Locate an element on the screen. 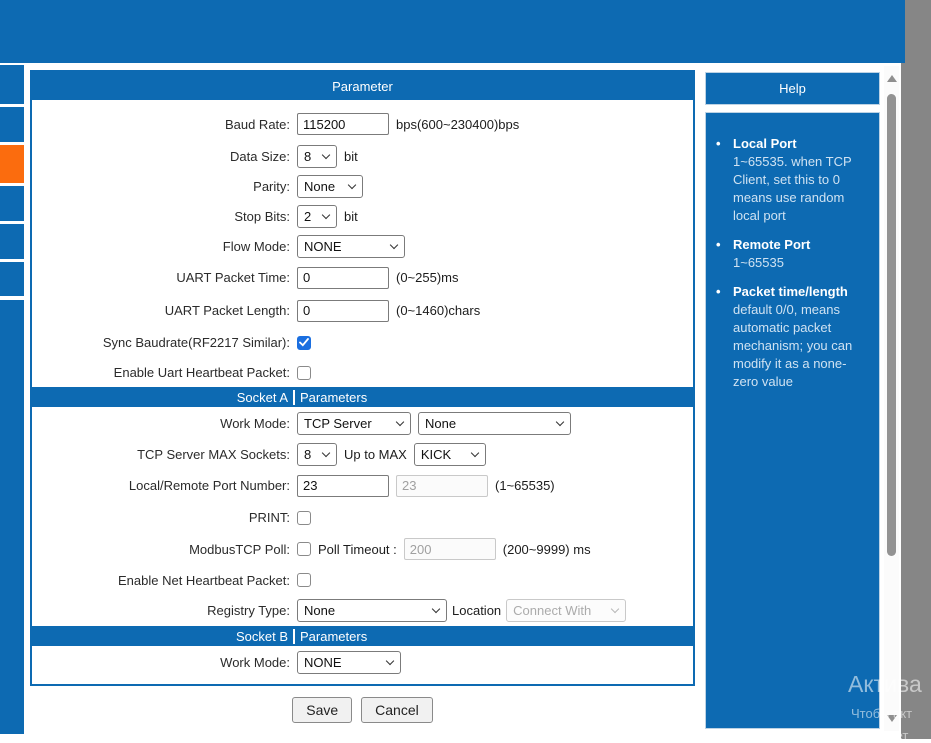  registry-type-select: None is located at coordinates (372, 610).